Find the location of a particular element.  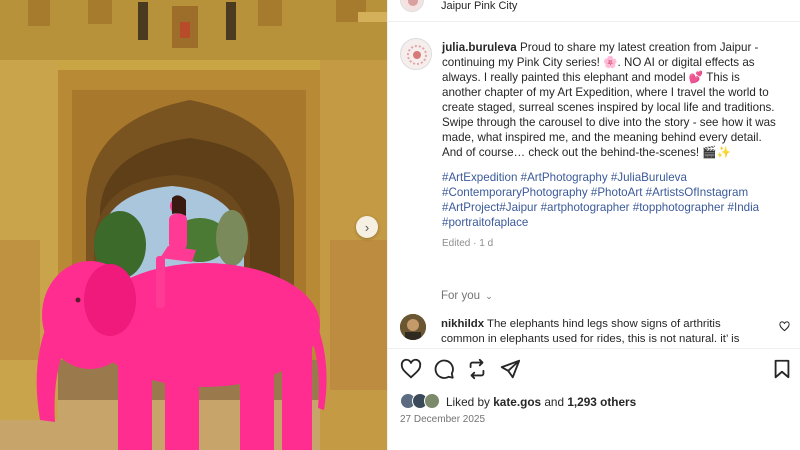

likes-summary: Liked by kate.gos and 1,293 others is located at coordinates (597, 402).